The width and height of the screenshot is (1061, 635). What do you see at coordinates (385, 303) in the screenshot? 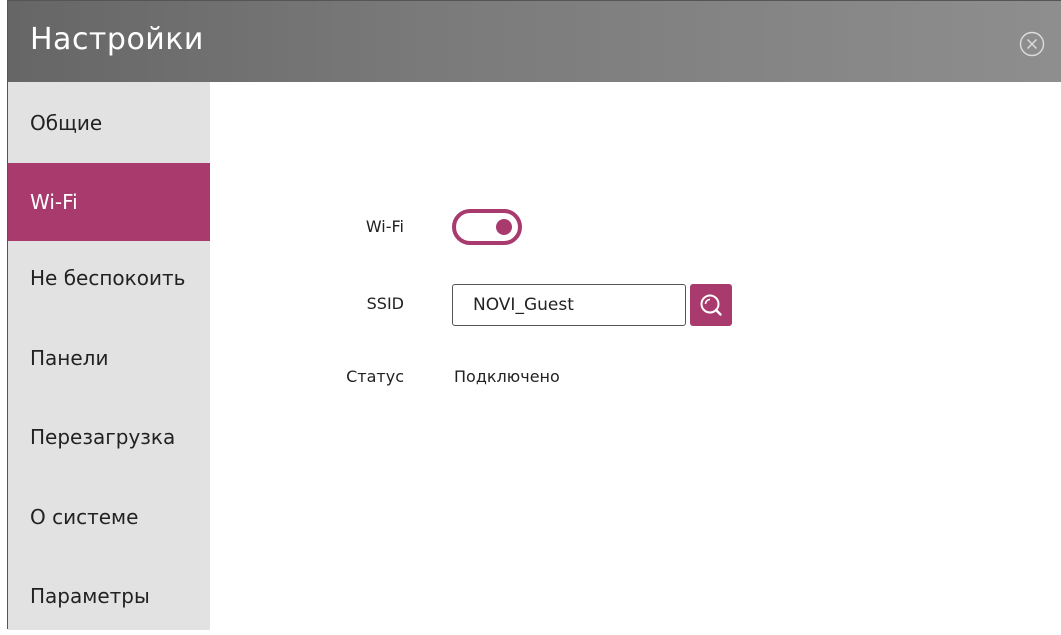
I see `ssid-label: SSID` at bounding box center [385, 303].